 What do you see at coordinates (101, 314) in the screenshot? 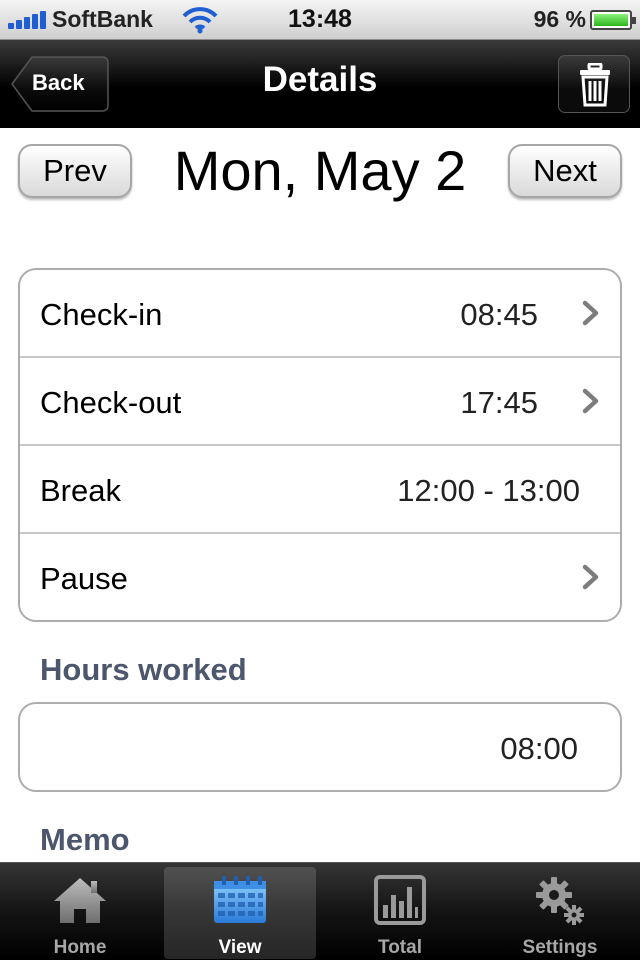
I see `row-label: Check-in` at bounding box center [101, 314].